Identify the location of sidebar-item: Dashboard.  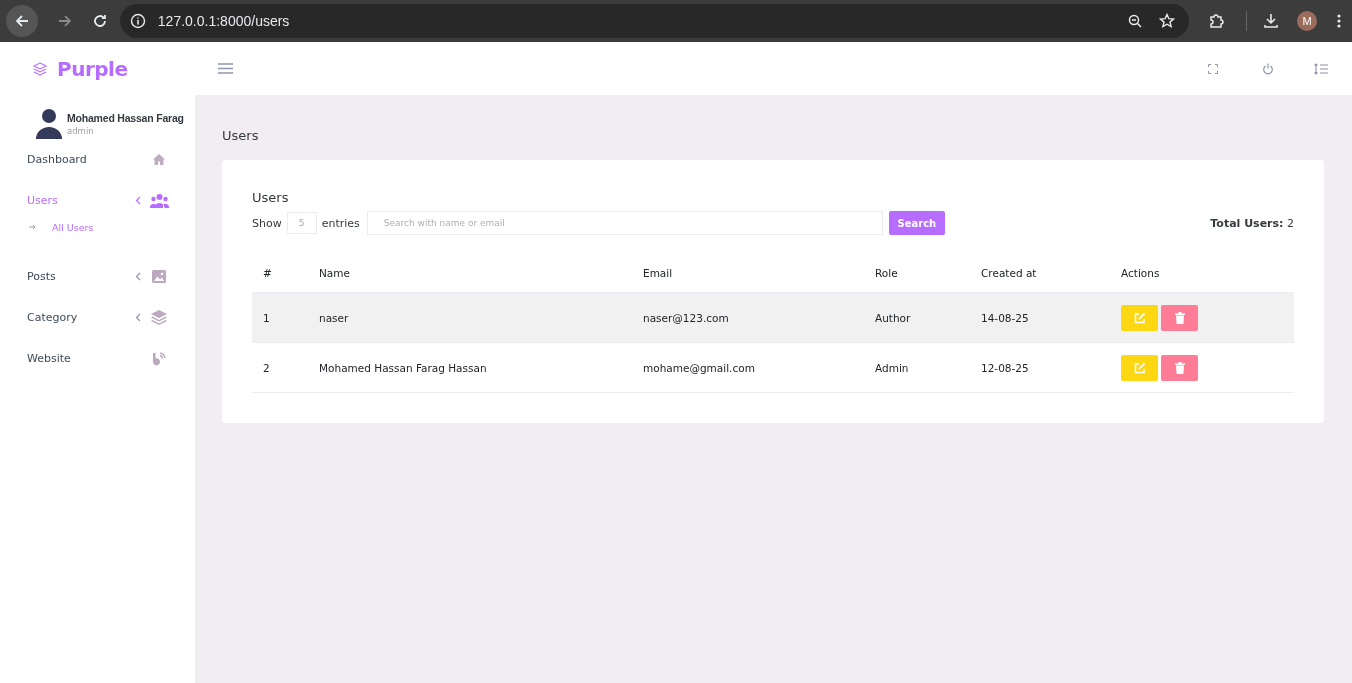
(97, 159).